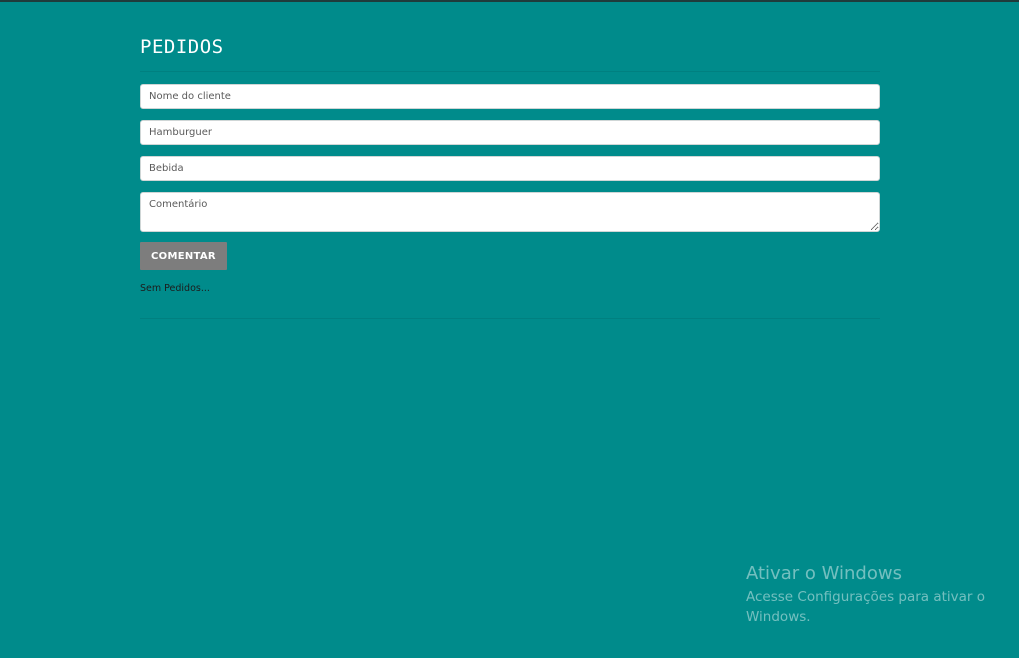 This screenshot has height=658, width=1019. What do you see at coordinates (183, 256) in the screenshot?
I see `comment-button: COMENTAR` at bounding box center [183, 256].